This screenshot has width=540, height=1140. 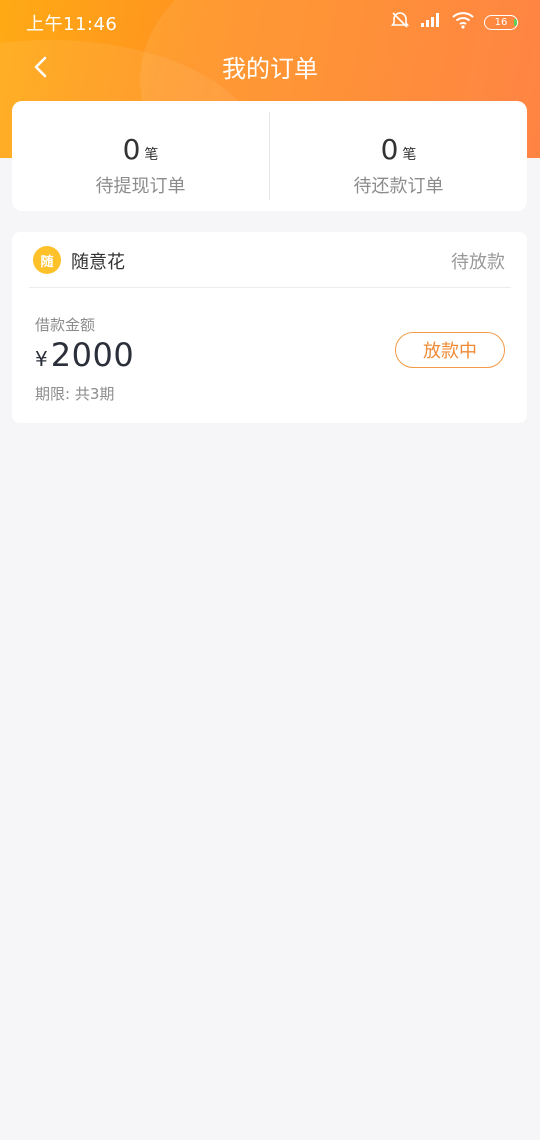 What do you see at coordinates (515, 22) in the screenshot?
I see `battery-charge-indicator` at bounding box center [515, 22].